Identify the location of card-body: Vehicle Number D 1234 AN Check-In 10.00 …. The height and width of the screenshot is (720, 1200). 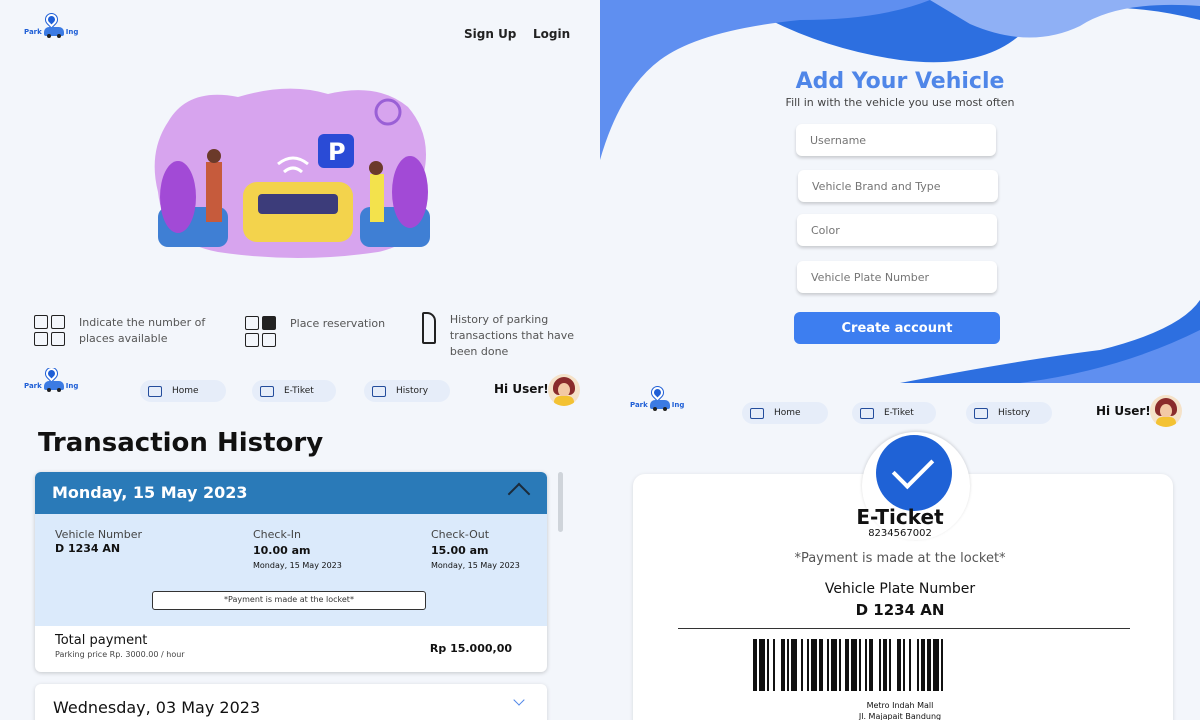
(291, 570).